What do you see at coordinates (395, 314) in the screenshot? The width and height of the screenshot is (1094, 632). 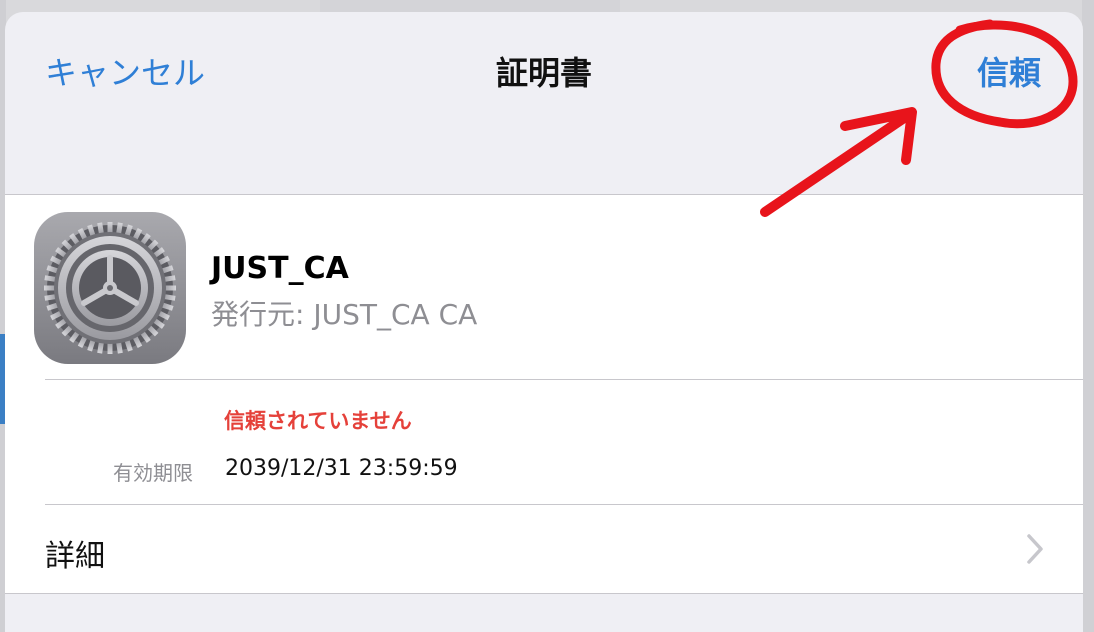 I see `issuer-value: JUST_CA CA` at bounding box center [395, 314].